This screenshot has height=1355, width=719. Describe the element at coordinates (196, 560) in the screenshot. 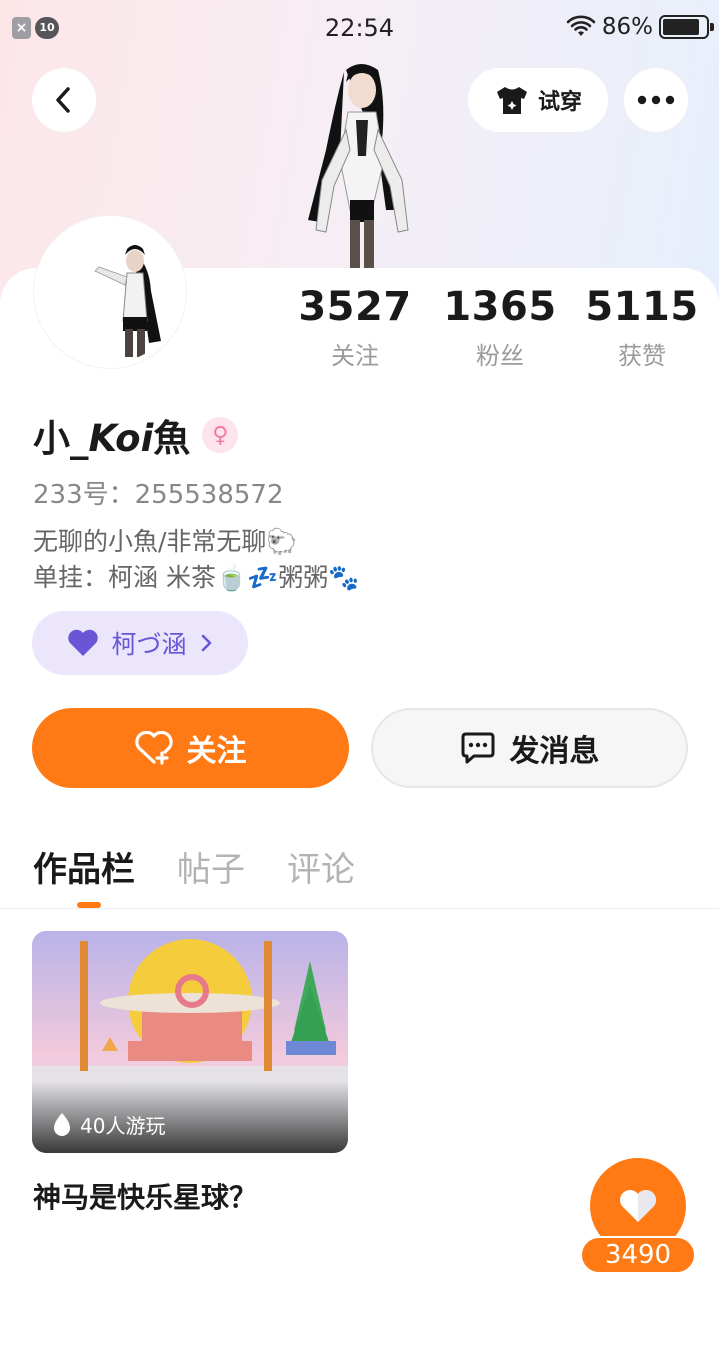

I see `user-bio: 无聊的小魚/非常无聊🐑 单挂：柯涵 米茶🍵💤粥粥🐾` at that location.